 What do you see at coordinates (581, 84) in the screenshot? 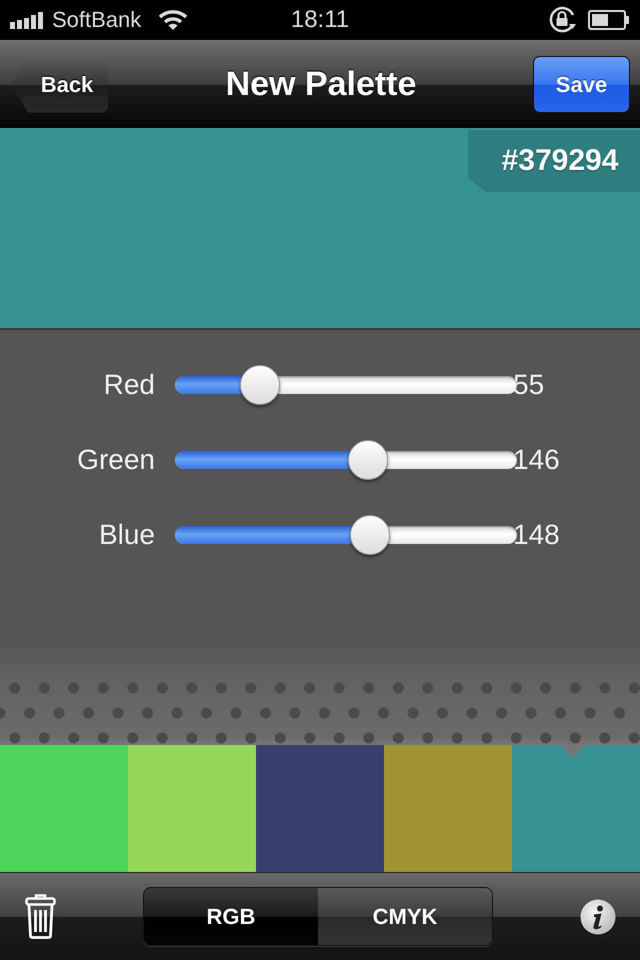
I see `save-button: Save` at bounding box center [581, 84].